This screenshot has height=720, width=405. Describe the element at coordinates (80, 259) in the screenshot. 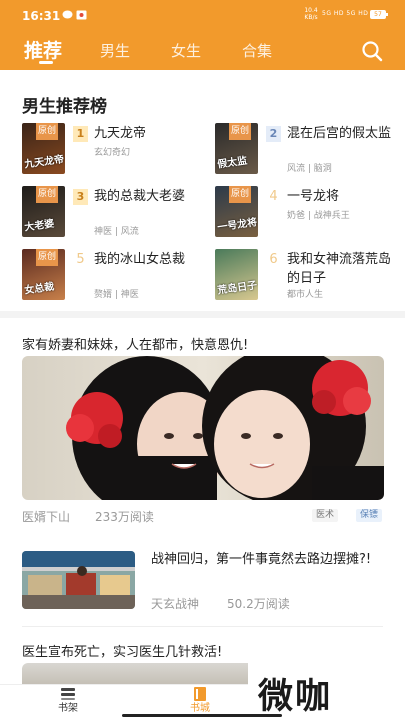

I see `rank-number: 5` at that location.